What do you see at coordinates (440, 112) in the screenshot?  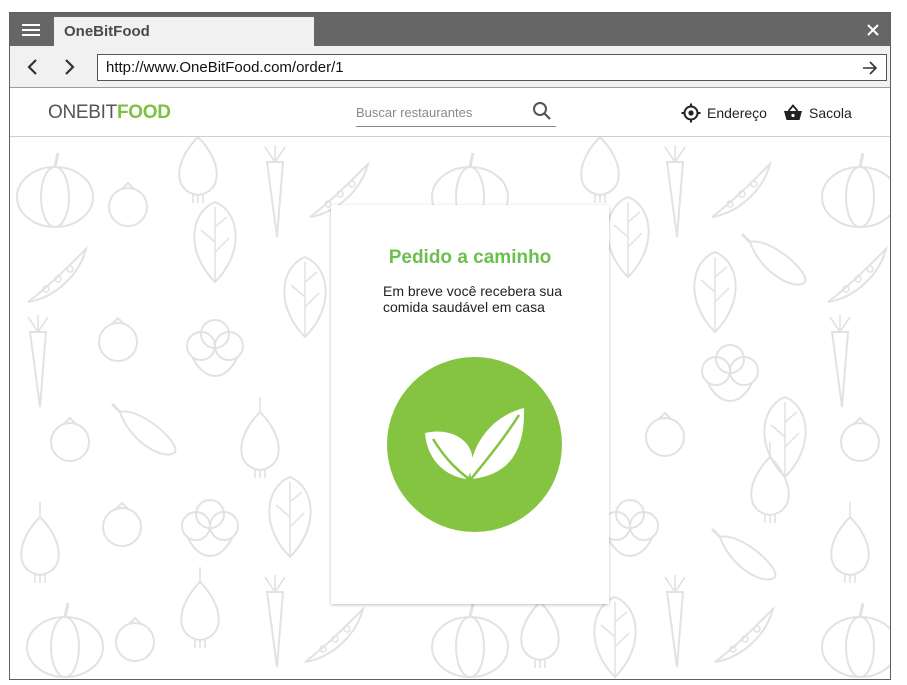 I see `search-input` at bounding box center [440, 112].